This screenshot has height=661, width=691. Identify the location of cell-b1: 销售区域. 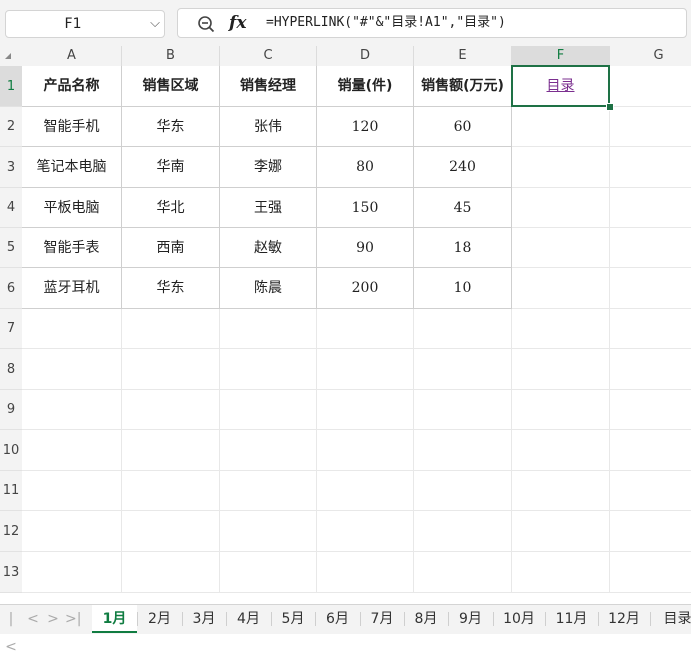
(171, 86).